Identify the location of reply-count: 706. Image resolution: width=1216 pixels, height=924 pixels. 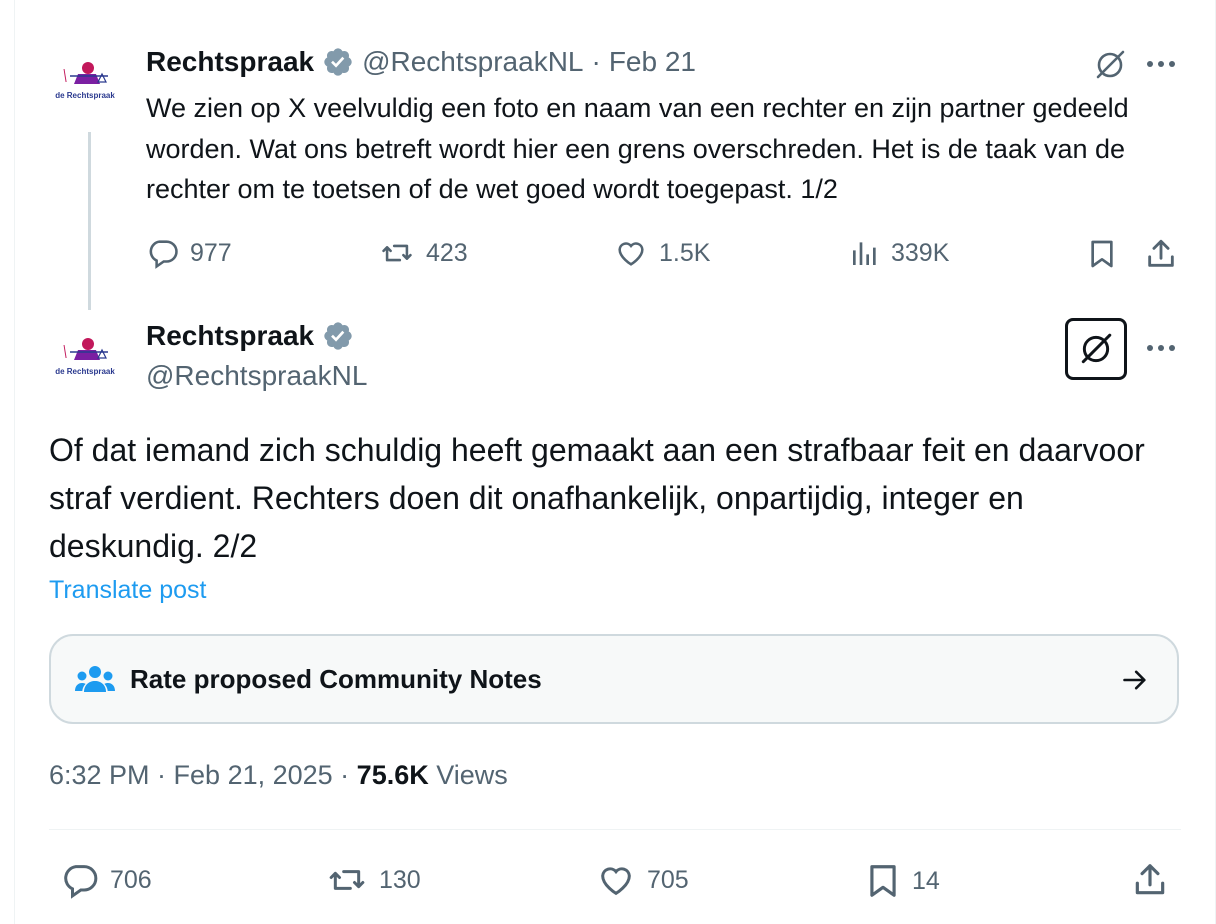
(131, 879).